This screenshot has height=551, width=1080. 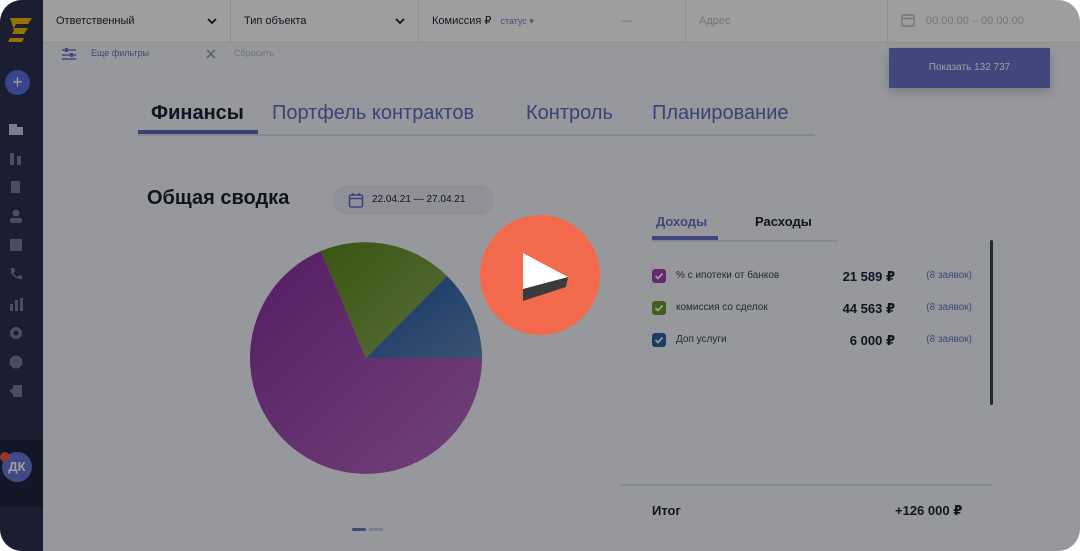 I want to click on summary-date-picker: 22.04.21 — 27.04.21, so click(x=413, y=200).